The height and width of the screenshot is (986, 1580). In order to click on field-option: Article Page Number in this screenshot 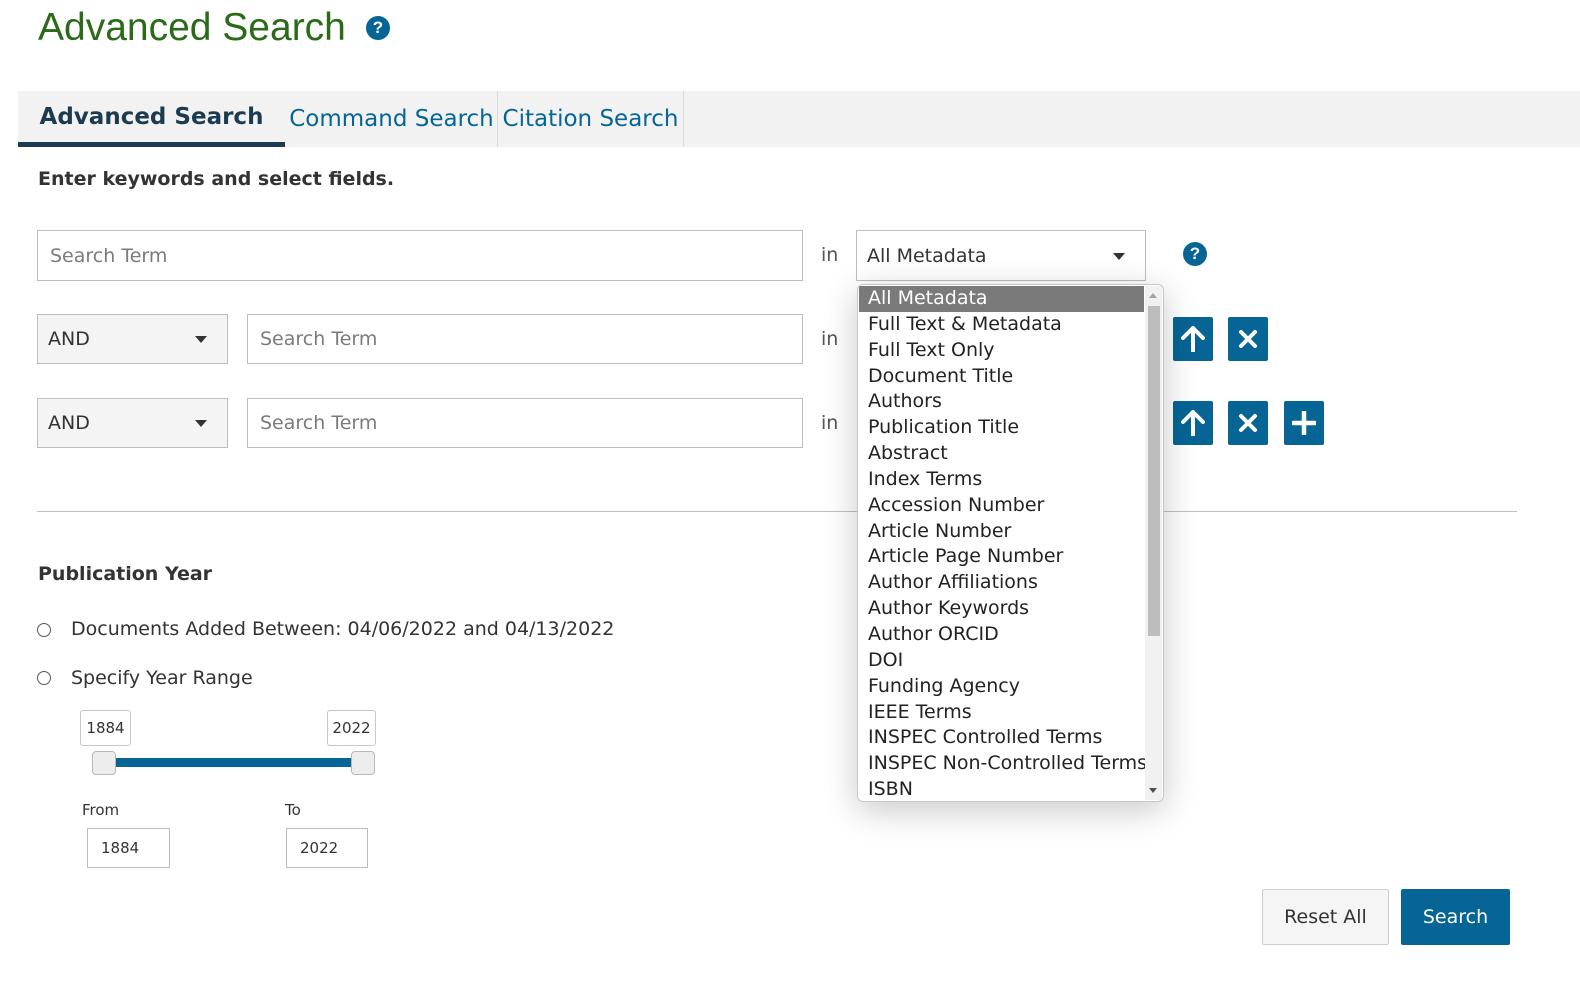, I will do `click(1001, 557)`.